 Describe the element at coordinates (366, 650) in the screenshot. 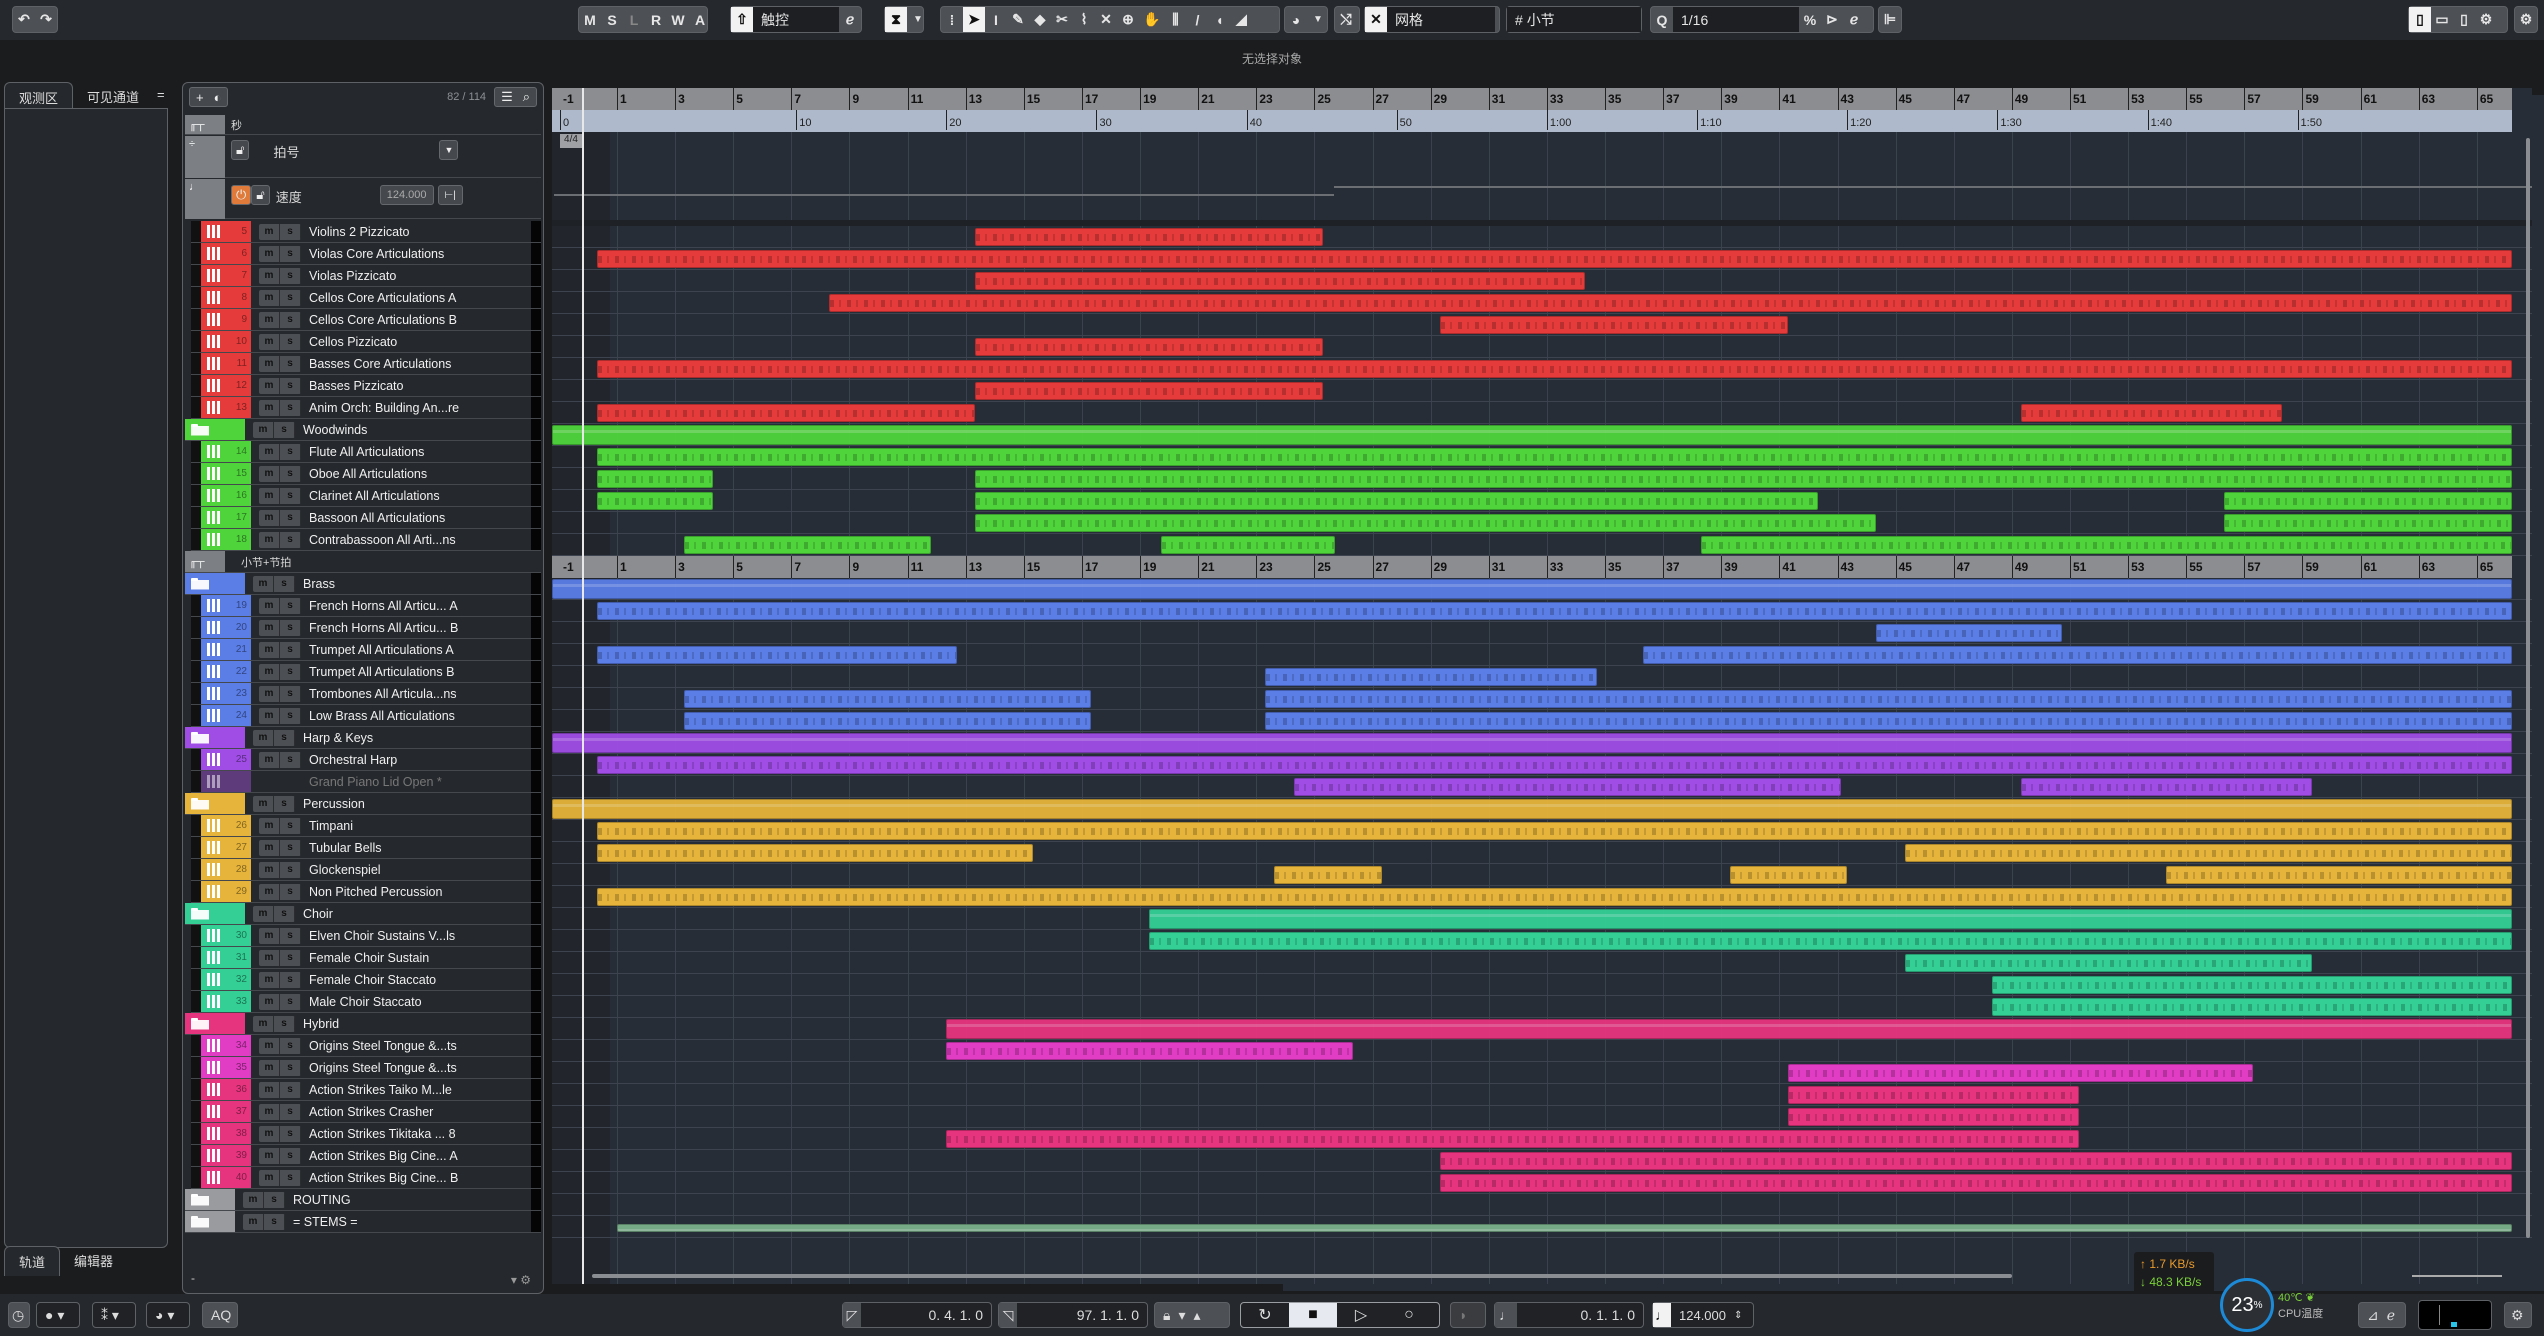

I see `track-row: 21 m s Trumpet All Articulations A` at that location.